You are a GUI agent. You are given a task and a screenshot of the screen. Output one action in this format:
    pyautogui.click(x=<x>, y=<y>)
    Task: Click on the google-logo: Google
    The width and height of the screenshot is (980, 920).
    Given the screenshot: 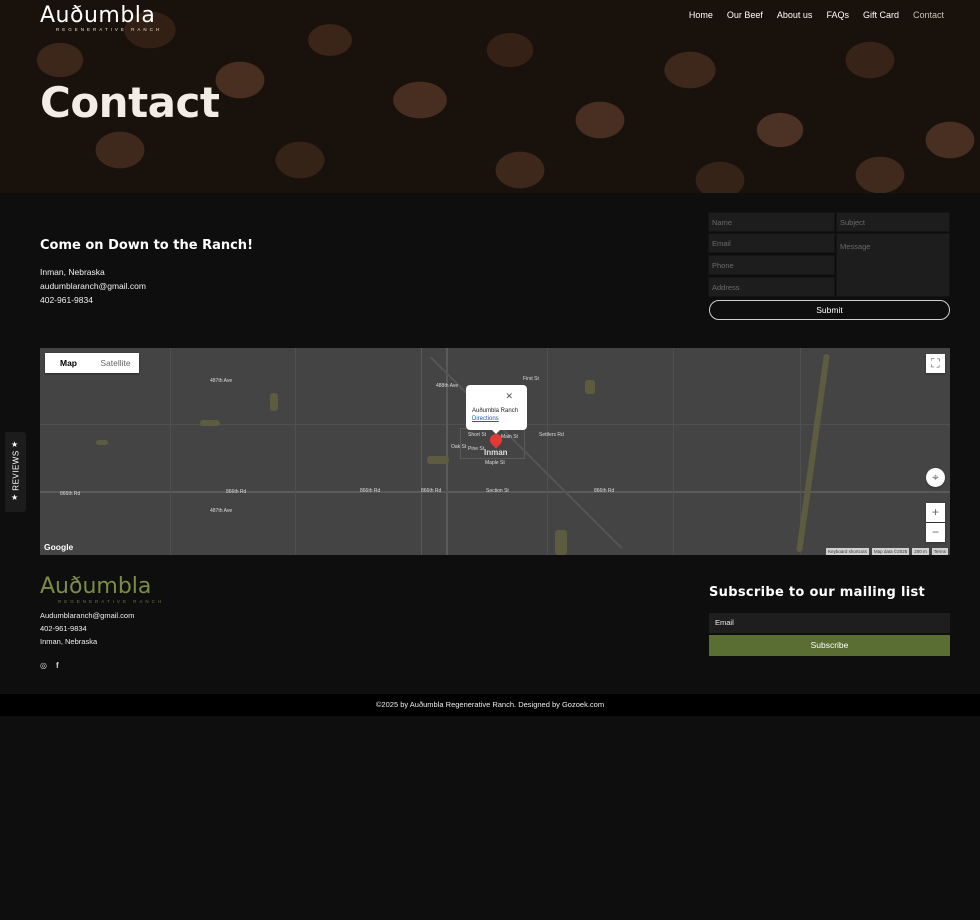 What is the action you would take?
    pyautogui.click(x=59, y=547)
    